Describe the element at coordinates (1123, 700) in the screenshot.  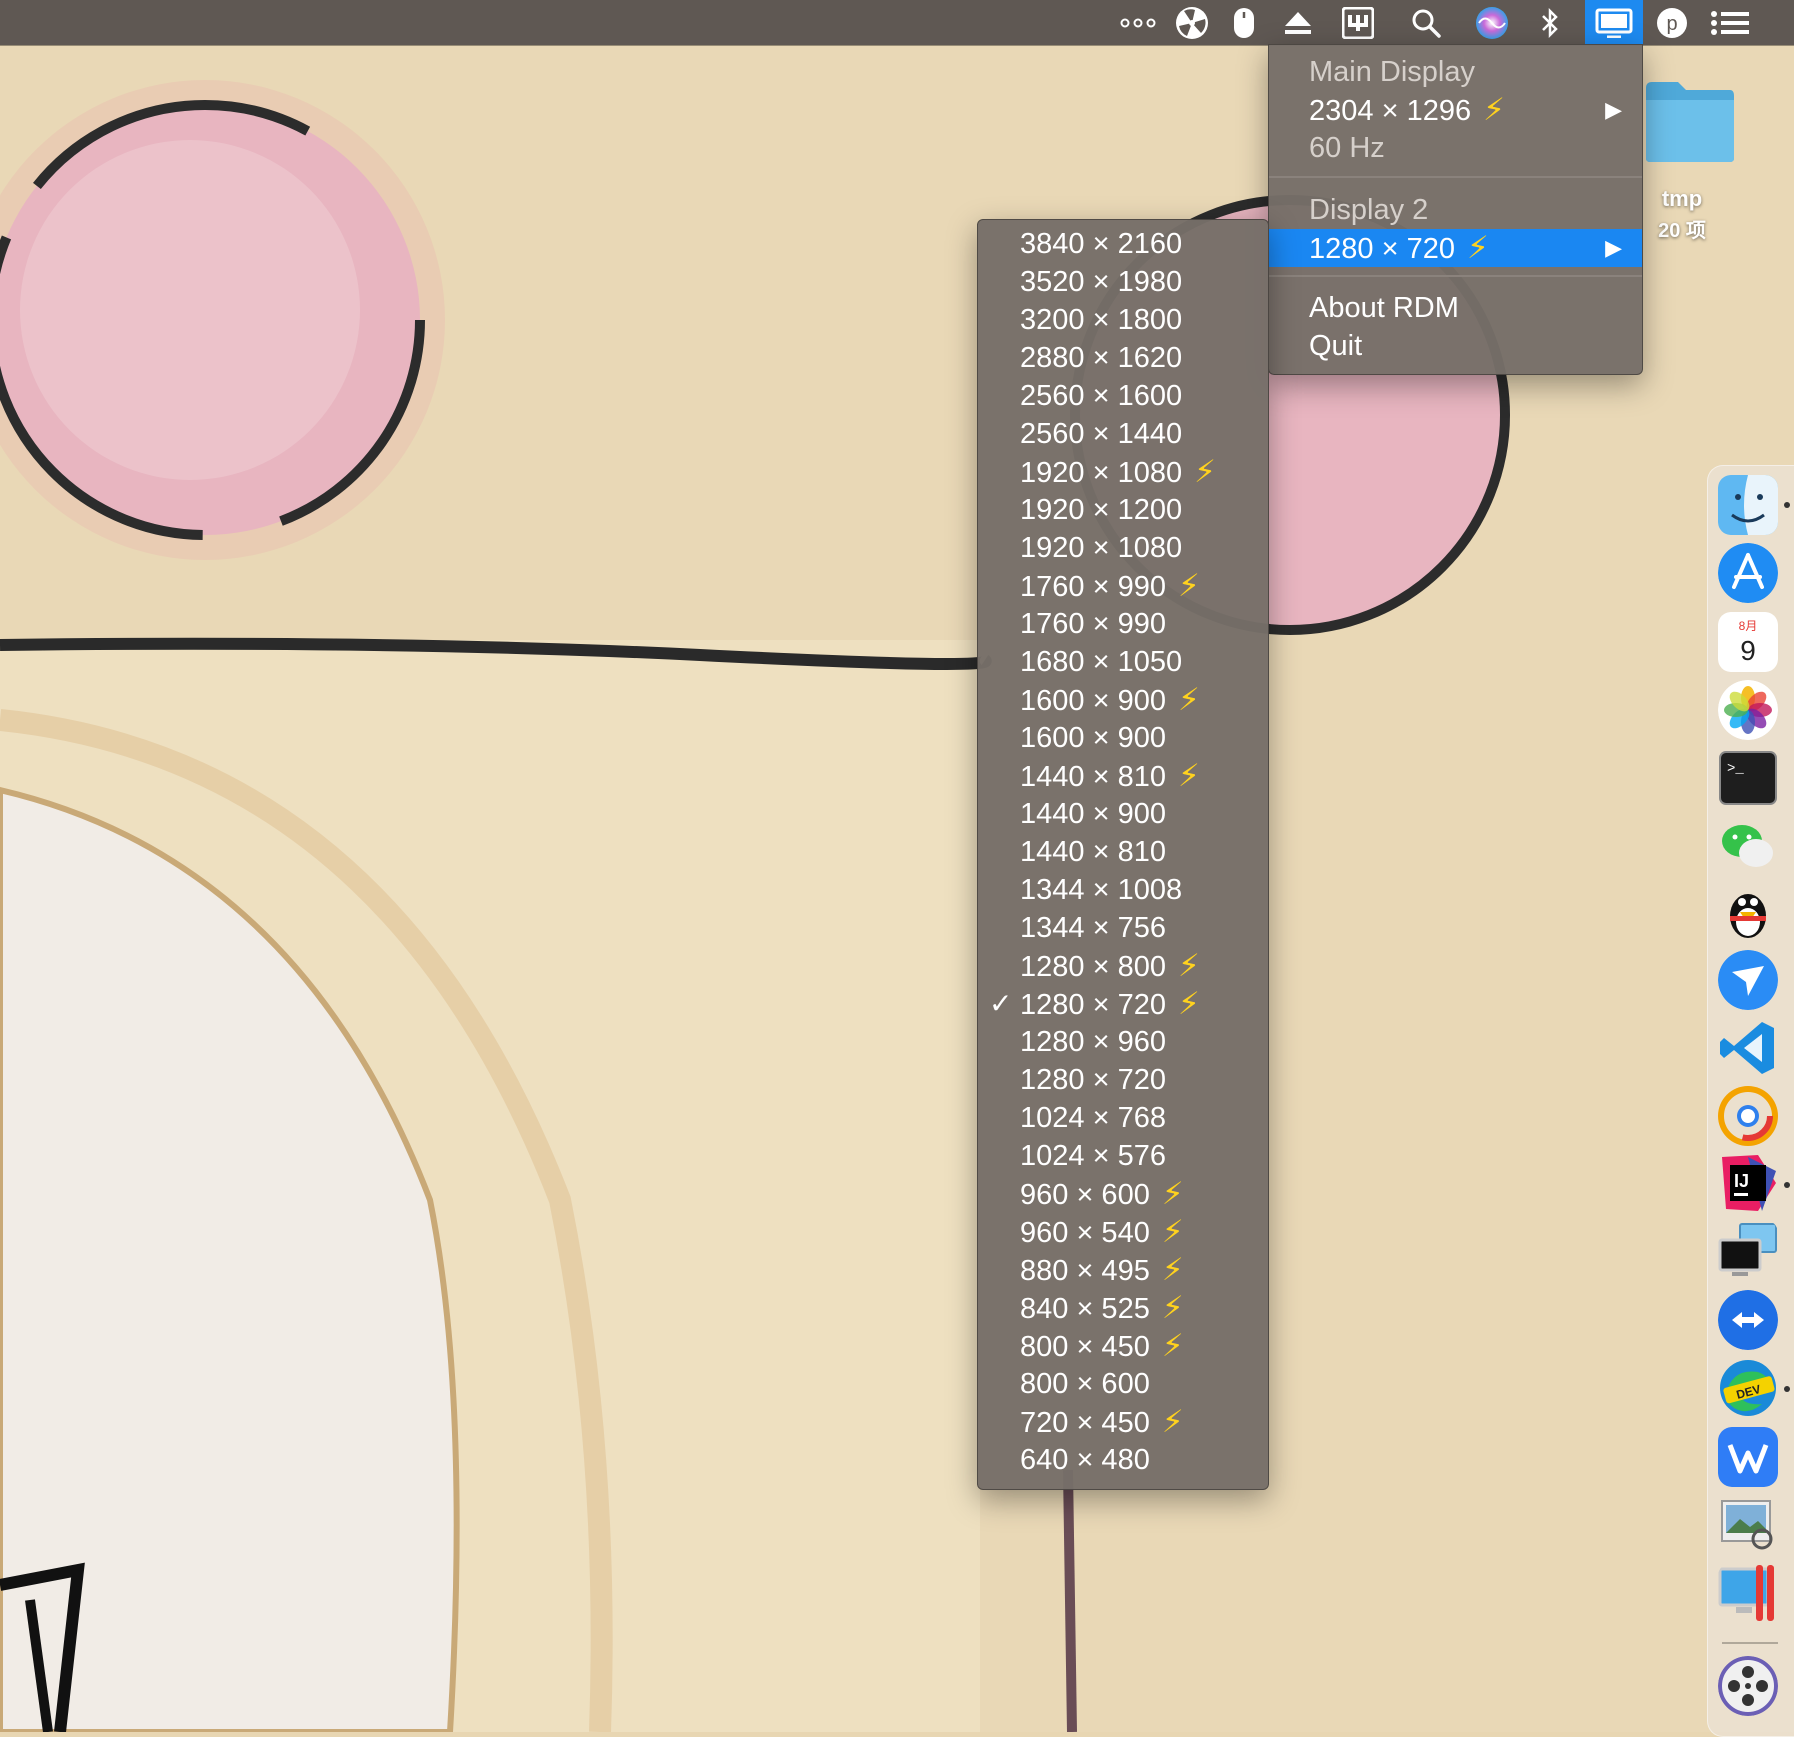
I see `resolution-item: 1600 × 900 ⚡` at that location.